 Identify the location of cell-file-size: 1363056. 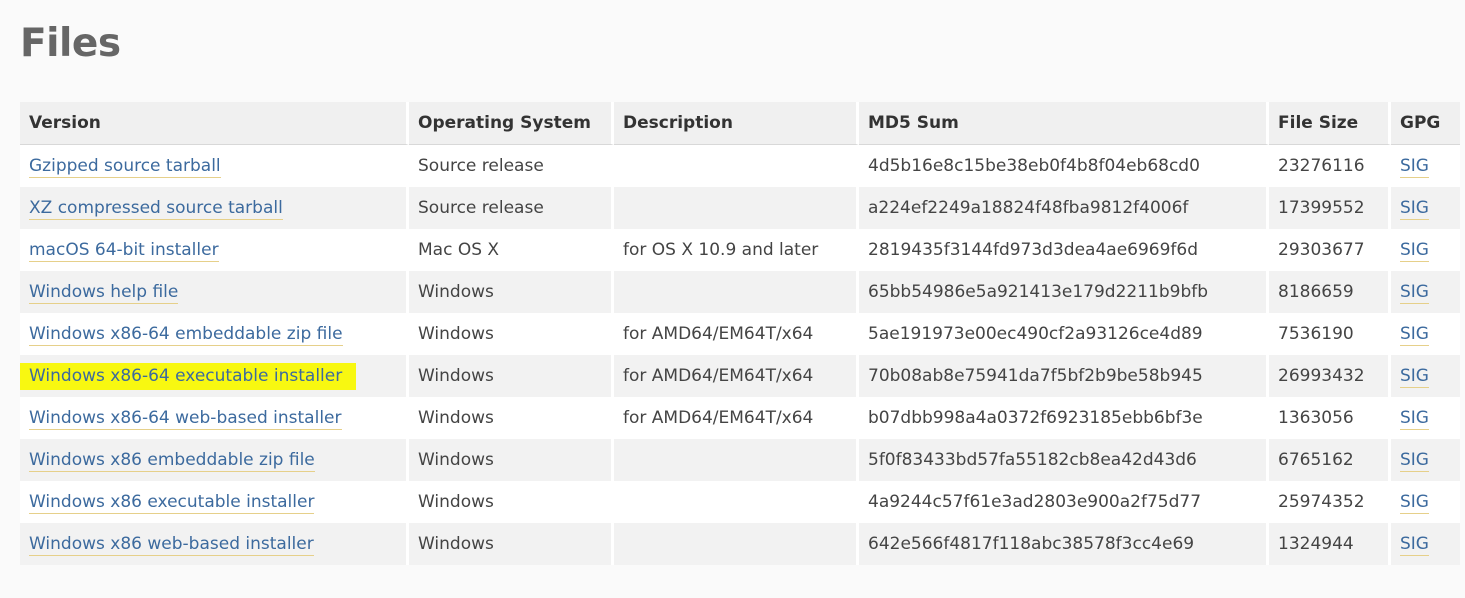
(1330, 418).